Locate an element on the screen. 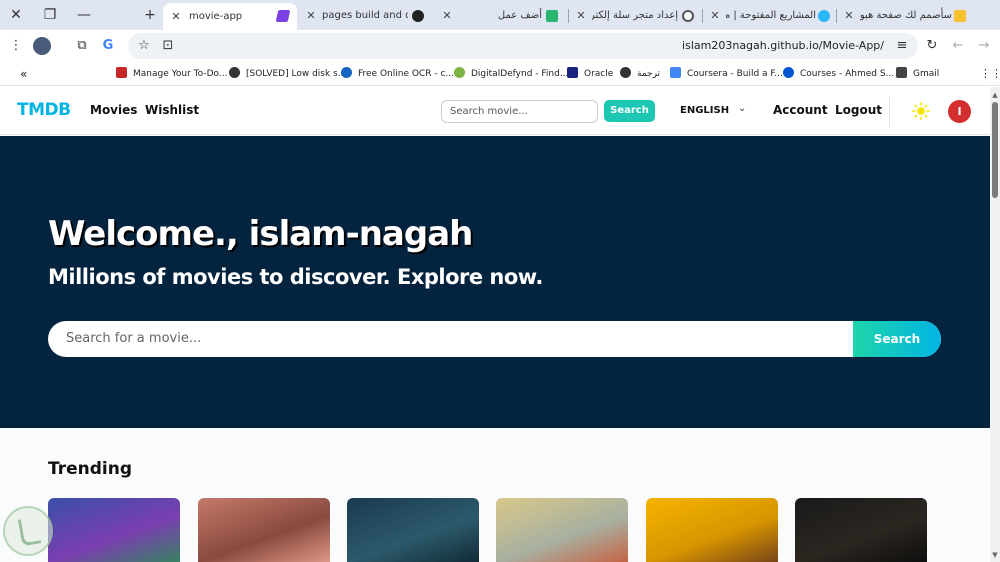 The image size is (1000, 562). bookmark-translate: ترجمة is located at coordinates (640, 74).